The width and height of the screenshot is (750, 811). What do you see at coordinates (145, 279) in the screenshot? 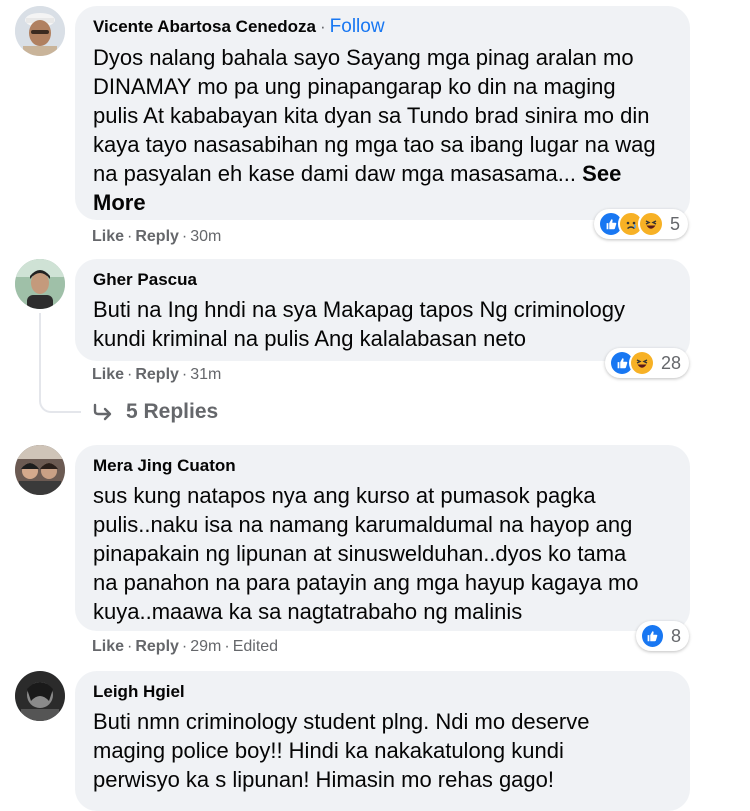
I see `author-name: Gher Pascua` at bounding box center [145, 279].